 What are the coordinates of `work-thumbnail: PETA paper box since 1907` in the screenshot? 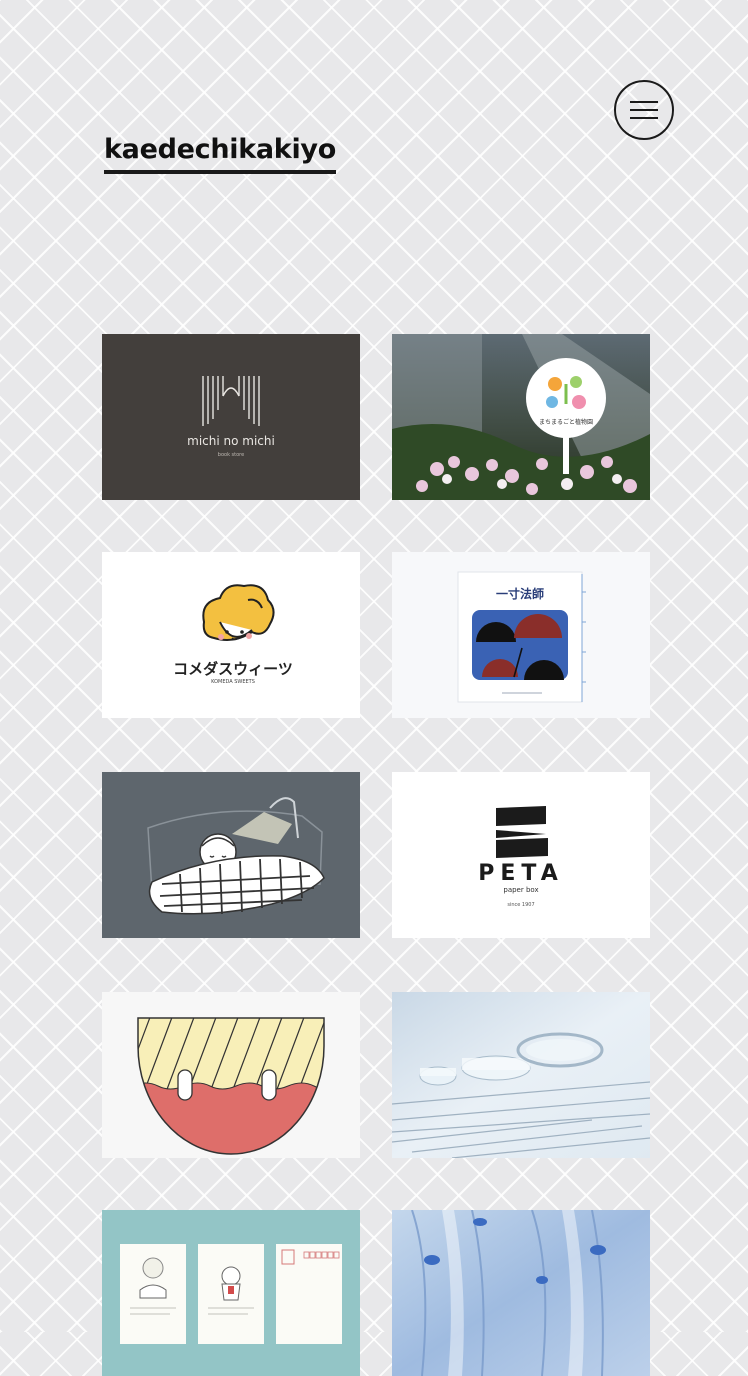 It's located at (521, 855).